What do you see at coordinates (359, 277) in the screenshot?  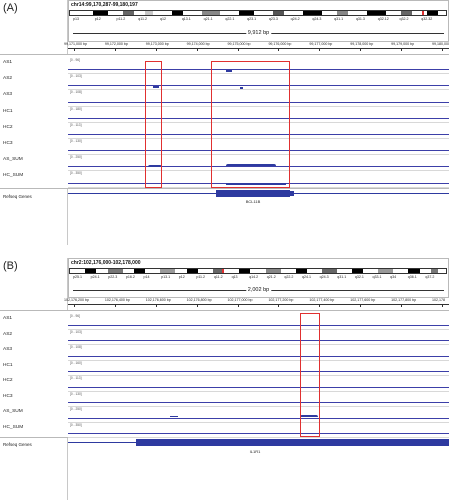 I see `band-label: q32.1` at bounding box center [359, 277].